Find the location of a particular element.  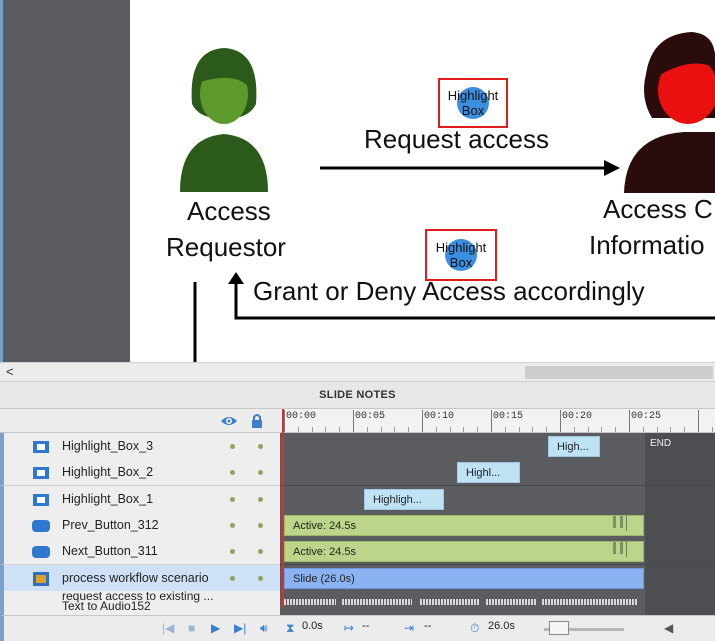

end-marker-label: END is located at coordinates (661, 443).